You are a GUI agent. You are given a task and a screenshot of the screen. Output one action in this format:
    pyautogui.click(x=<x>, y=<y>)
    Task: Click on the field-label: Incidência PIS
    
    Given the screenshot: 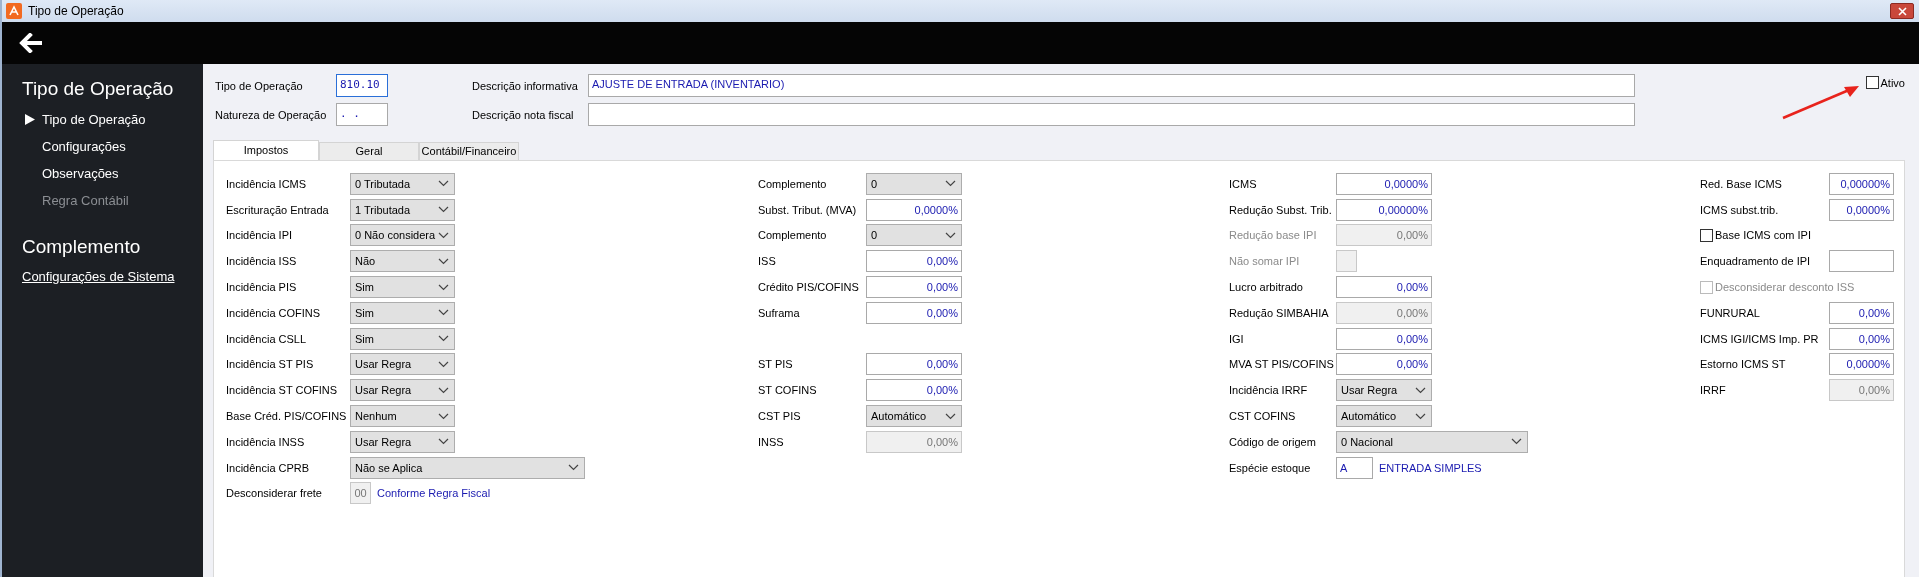 What is the action you would take?
    pyautogui.click(x=262, y=287)
    